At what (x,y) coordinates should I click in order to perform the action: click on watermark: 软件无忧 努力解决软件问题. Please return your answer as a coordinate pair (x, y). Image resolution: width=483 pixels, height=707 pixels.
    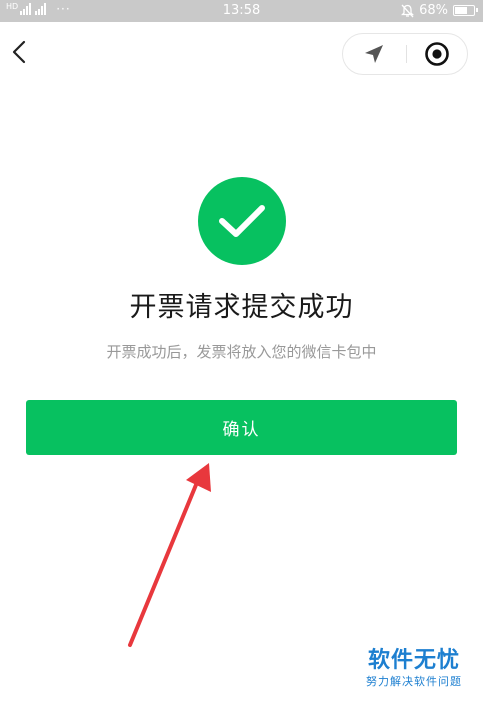
    Looking at the image, I should click on (414, 669).